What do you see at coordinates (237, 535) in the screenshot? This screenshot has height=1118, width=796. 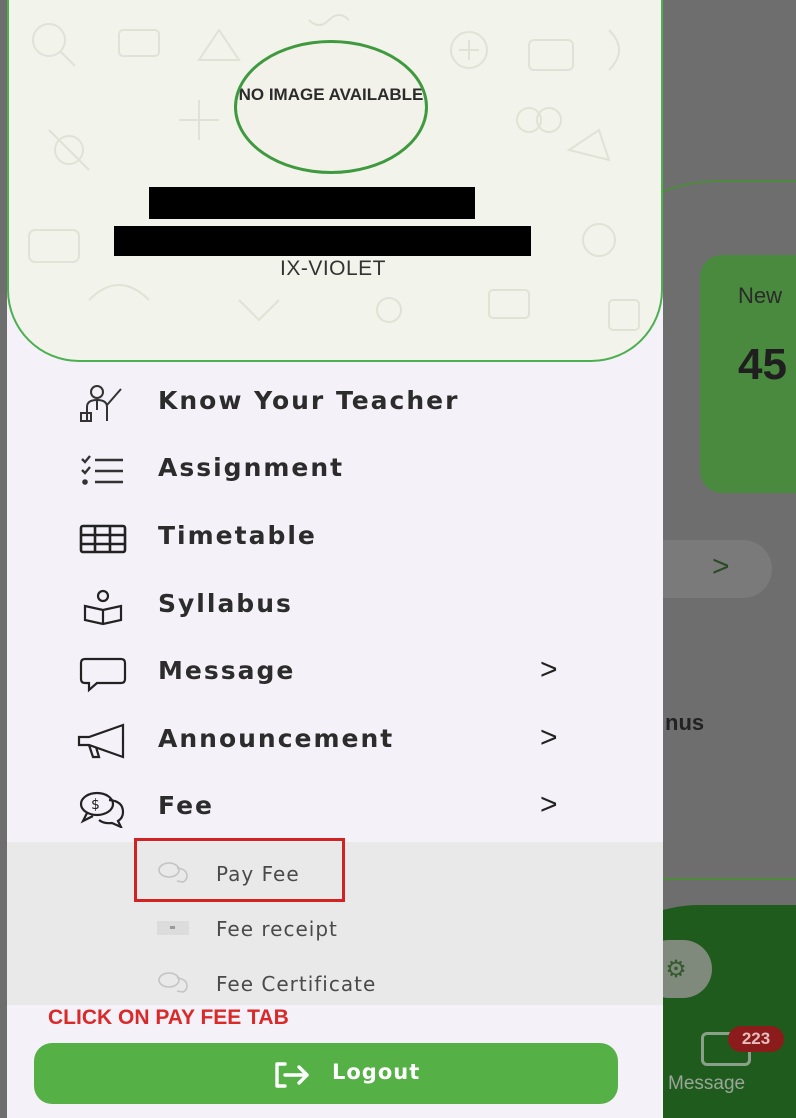 I see `menu-item-label: Timetable` at bounding box center [237, 535].